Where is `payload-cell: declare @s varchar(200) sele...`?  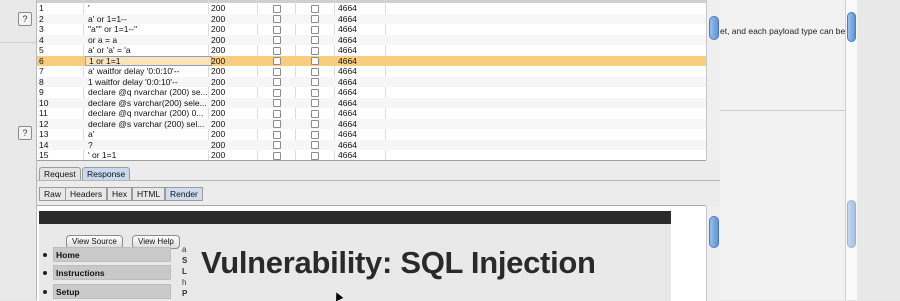
payload-cell: declare @s varchar(200) sele... is located at coordinates (147, 102).